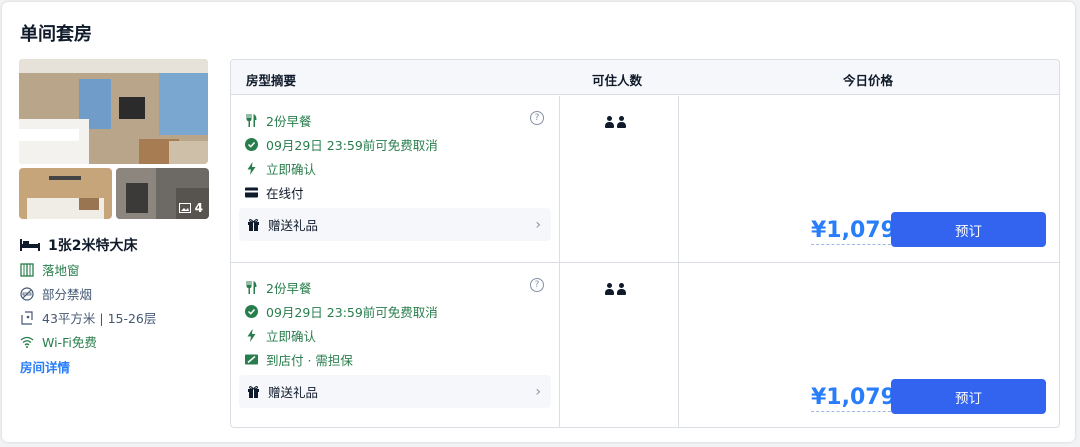 Image resolution: width=1080 pixels, height=447 pixels. Describe the element at coordinates (645, 77) in the screenshot. I see `table-header: 房型摘要 可住人数 今日价格` at that location.